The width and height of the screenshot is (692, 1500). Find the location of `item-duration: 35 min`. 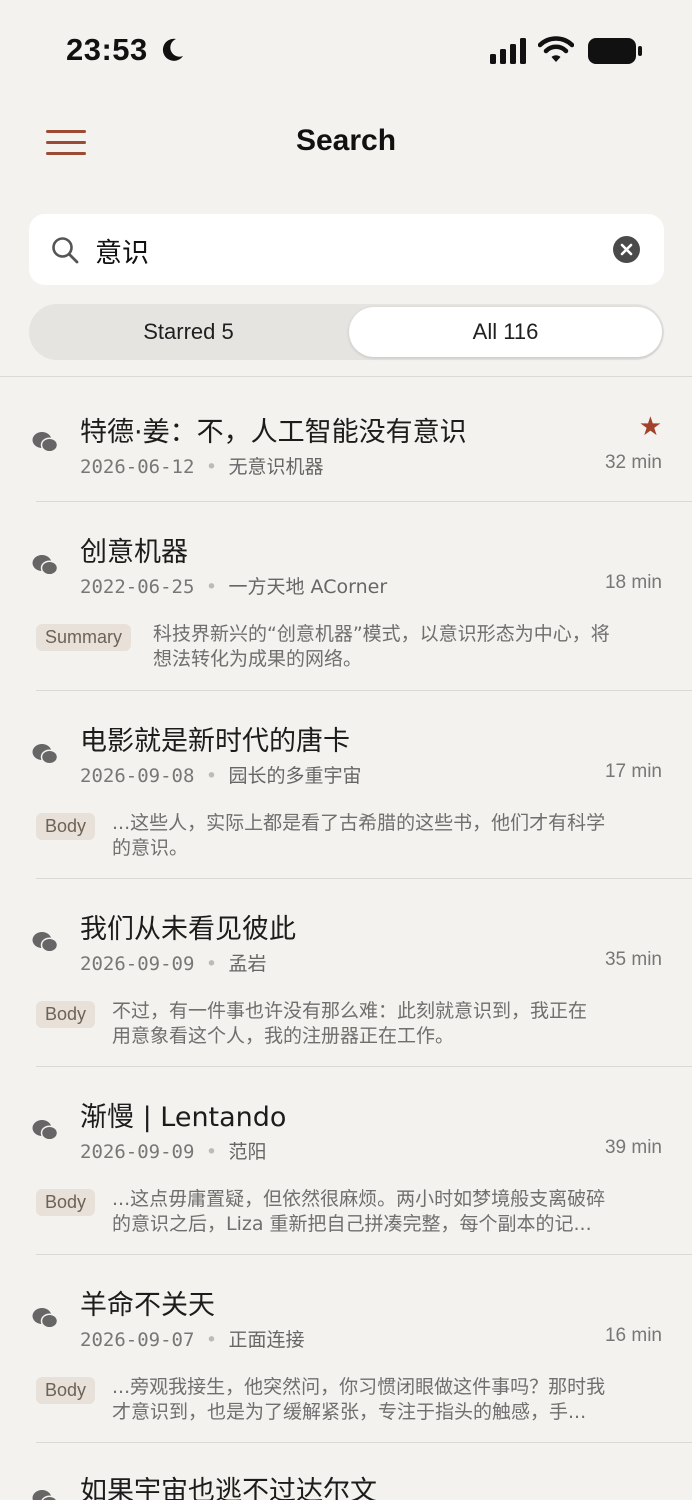

item-duration: 35 min is located at coordinates (633, 959).